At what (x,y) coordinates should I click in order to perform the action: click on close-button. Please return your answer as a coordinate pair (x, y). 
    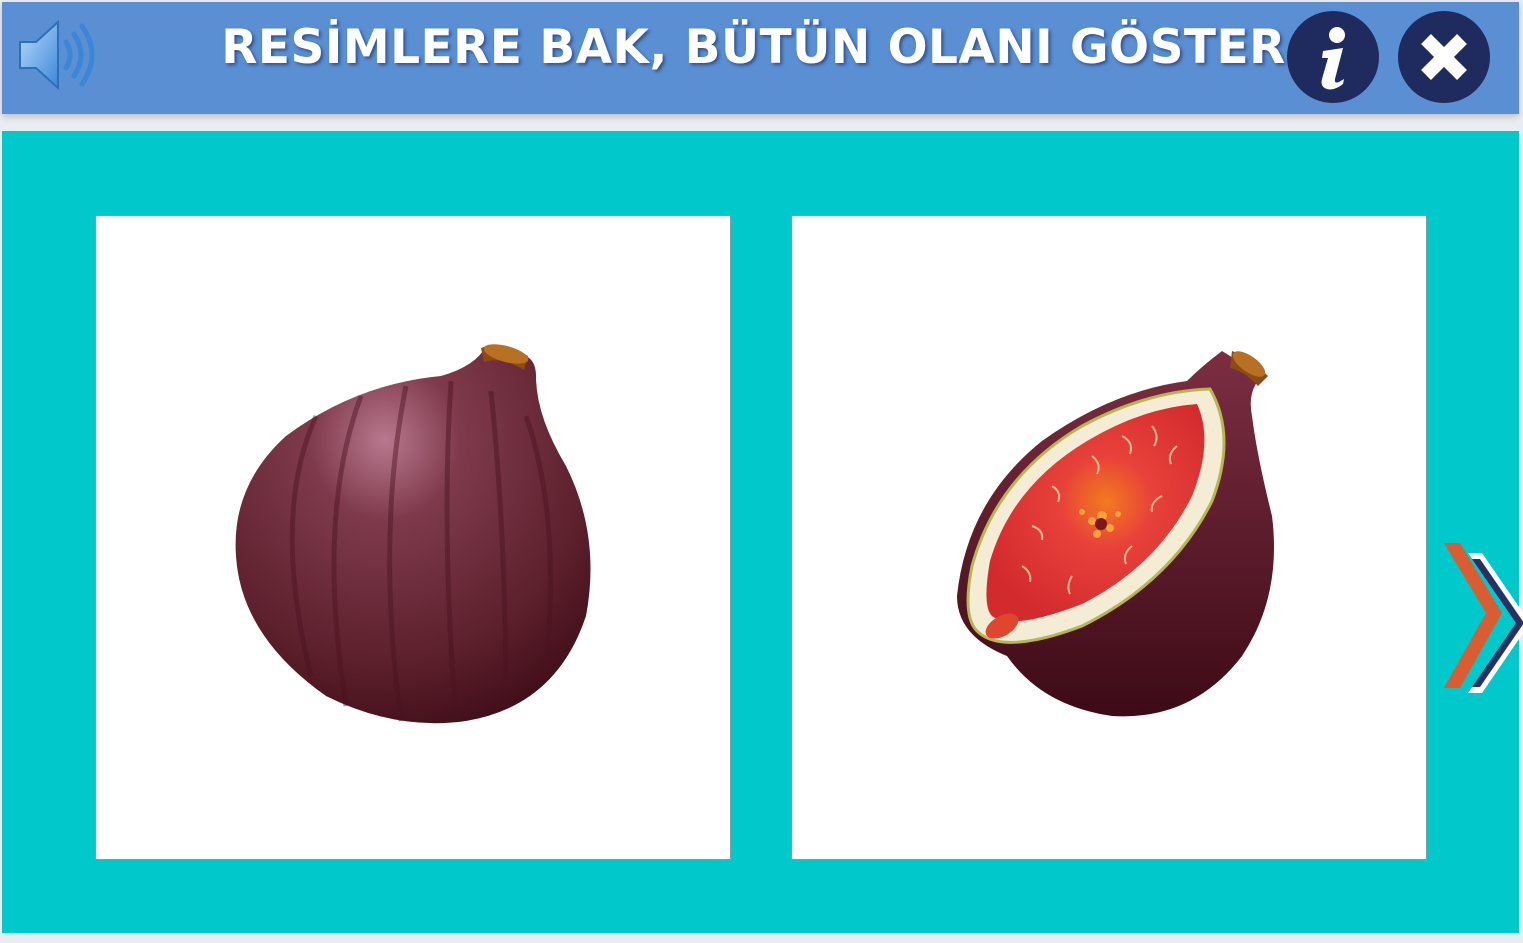
    Looking at the image, I should click on (1444, 57).